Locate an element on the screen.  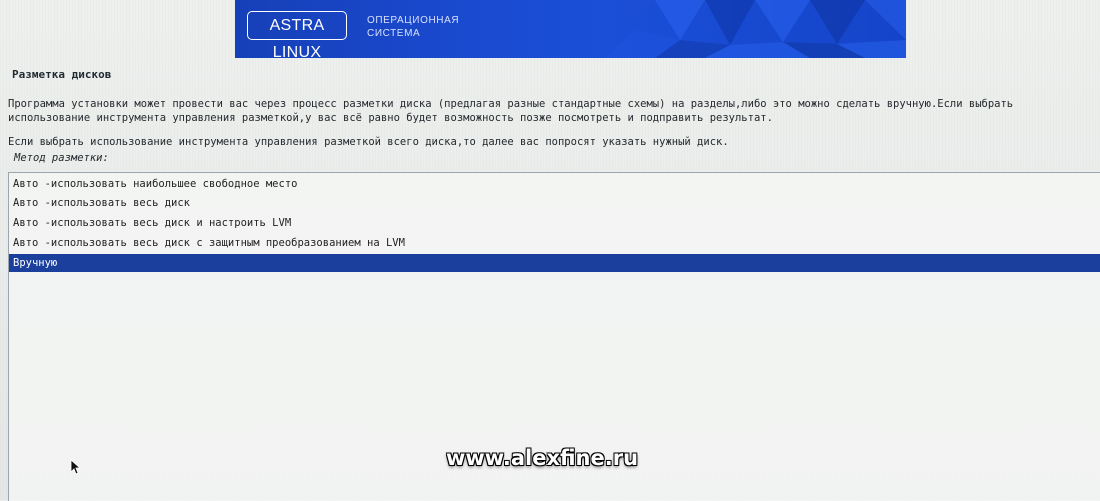
logo-subtitle-line2: СИСТЕМА is located at coordinates (394, 33).